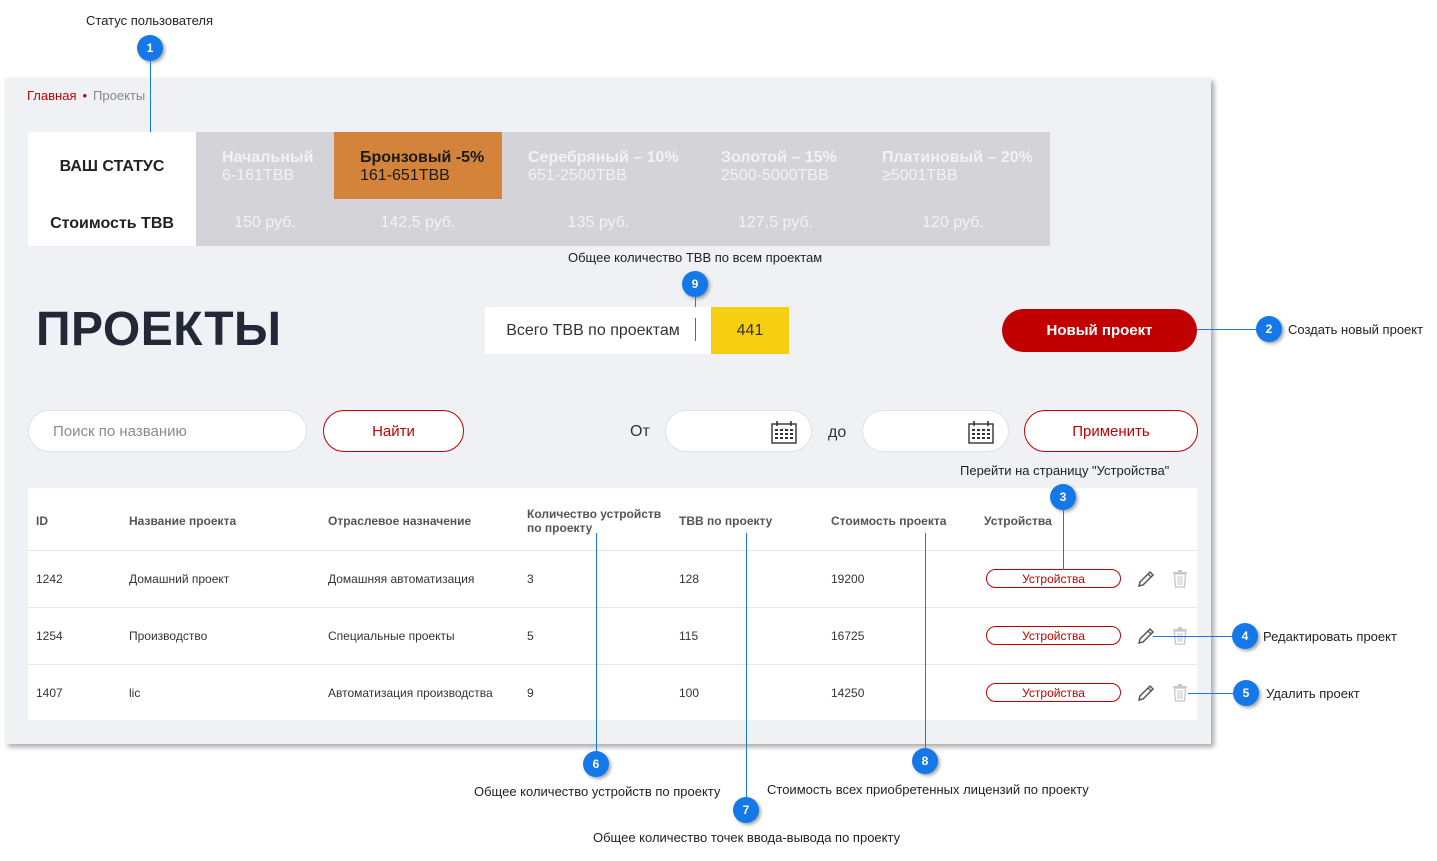 The height and width of the screenshot is (861, 1437). What do you see at coordinates (1245, 636) in the screenshot?
I see `callout-badge-4: 4` at bounding box center [1245, 636].